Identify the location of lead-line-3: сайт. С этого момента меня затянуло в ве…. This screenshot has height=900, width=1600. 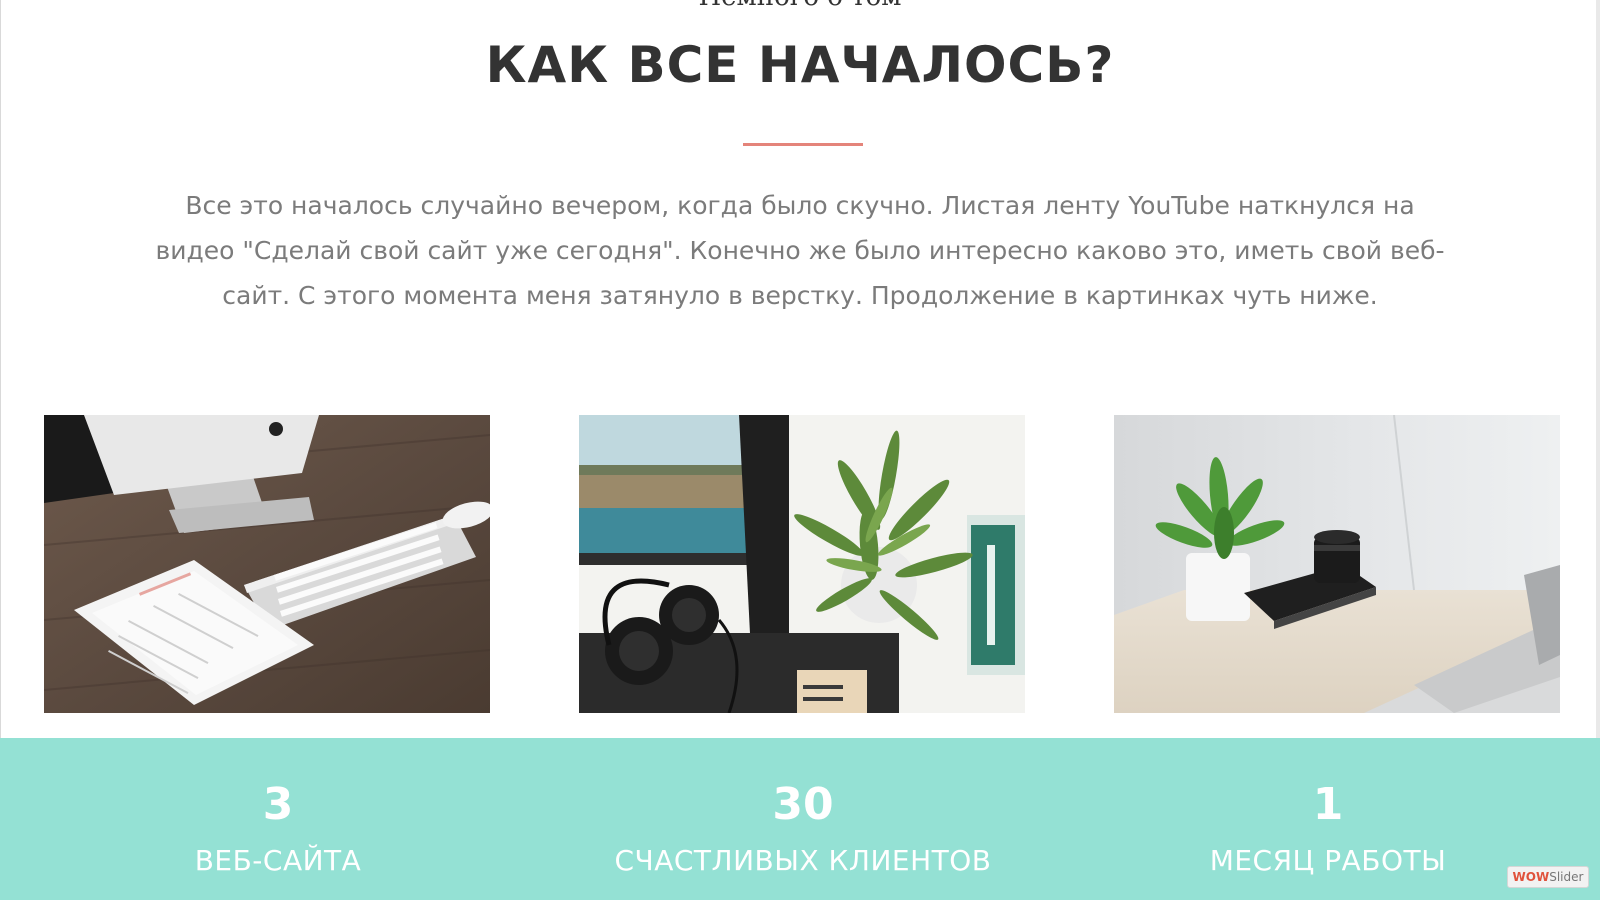
(800, 295).